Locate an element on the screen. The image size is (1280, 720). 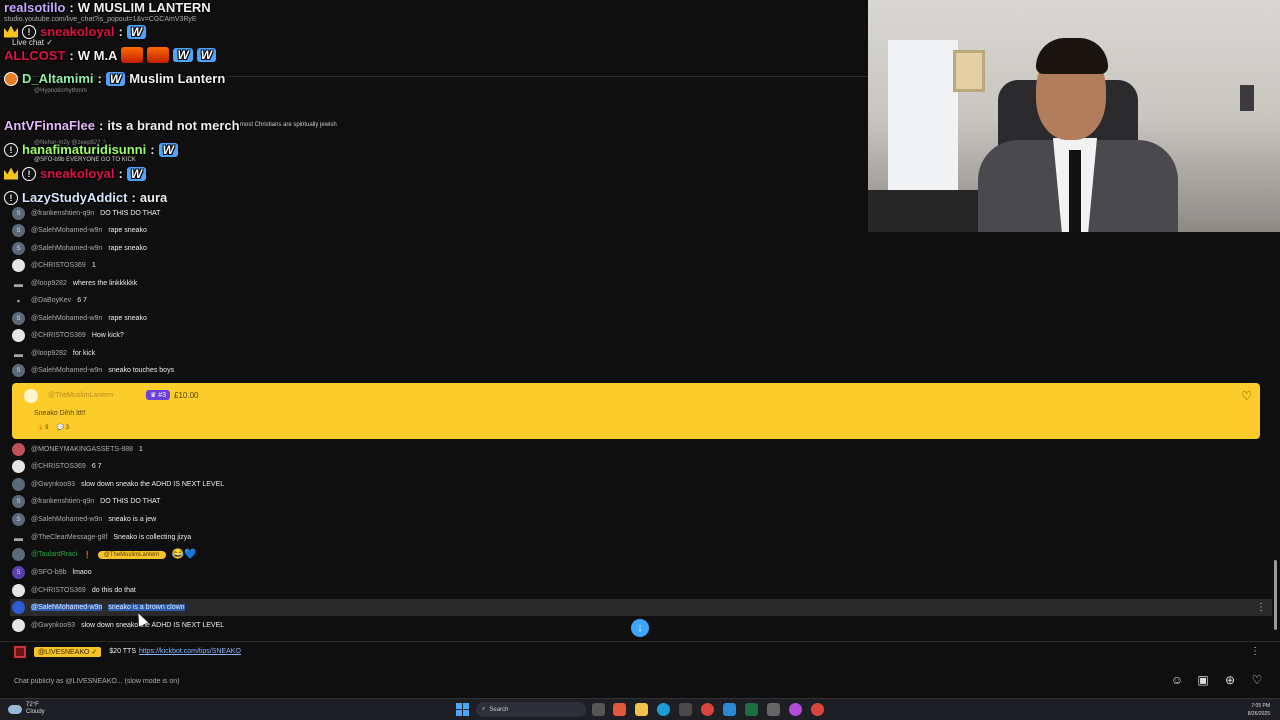
chat-input is located at coordinates (584, 681).